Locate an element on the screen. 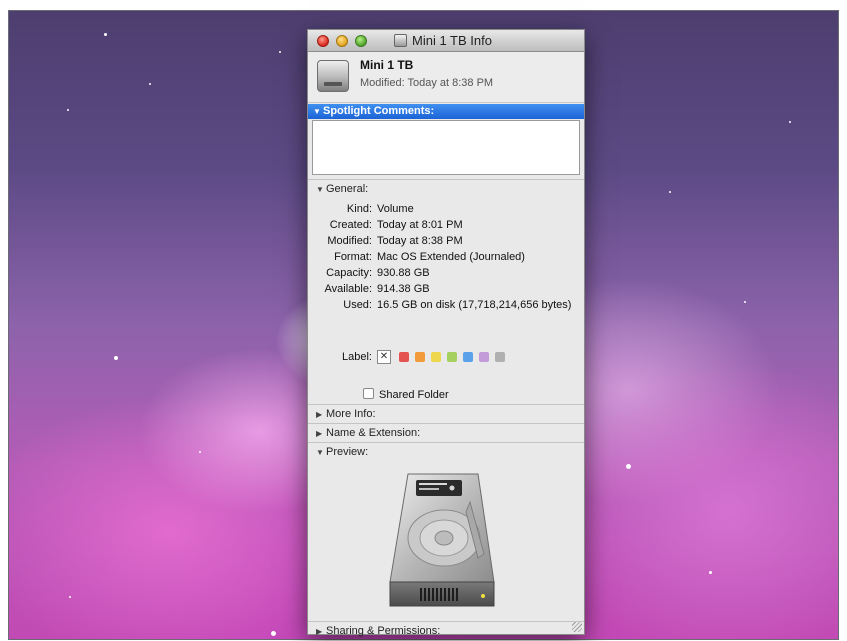 This screenshot has width=847, height=641. section-preview: ▼ Preview: is located at coordinates (446, 451).